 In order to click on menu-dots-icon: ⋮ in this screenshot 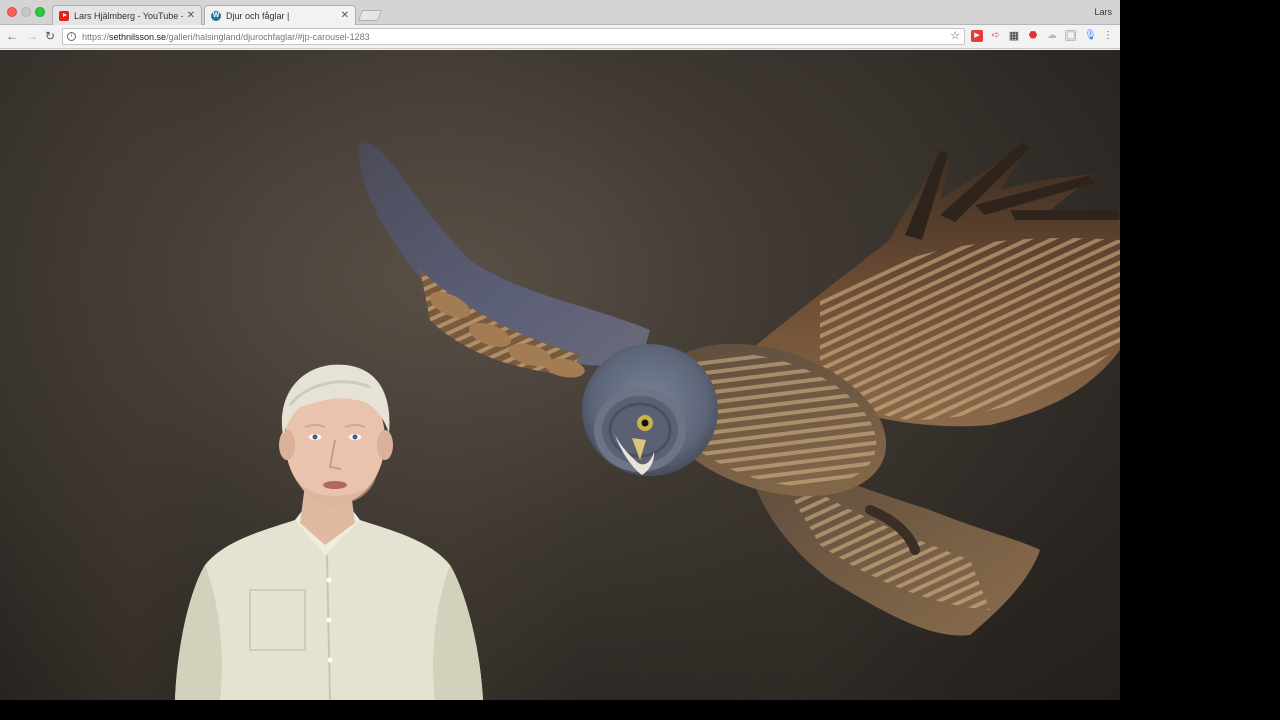, I will do `click(1108, 36)`.